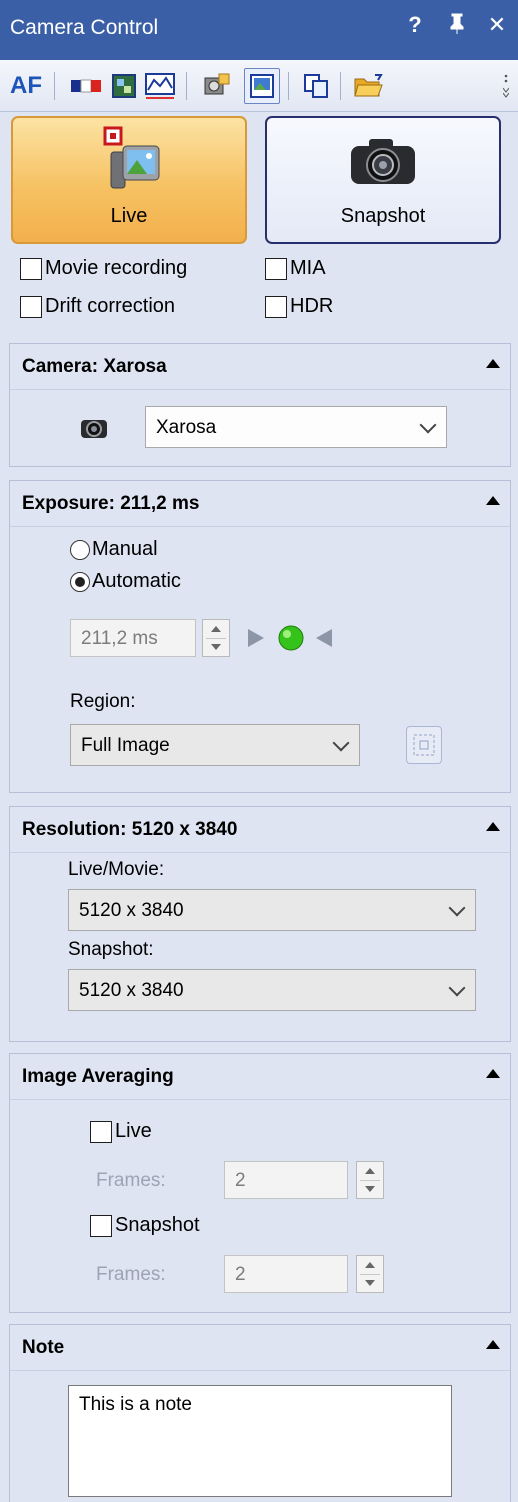 The width and height of the screenshot is (518, 1502). Describe the element at coordinates (80, 581) in the screenshot. I see `radio-circle-selected` at that location.